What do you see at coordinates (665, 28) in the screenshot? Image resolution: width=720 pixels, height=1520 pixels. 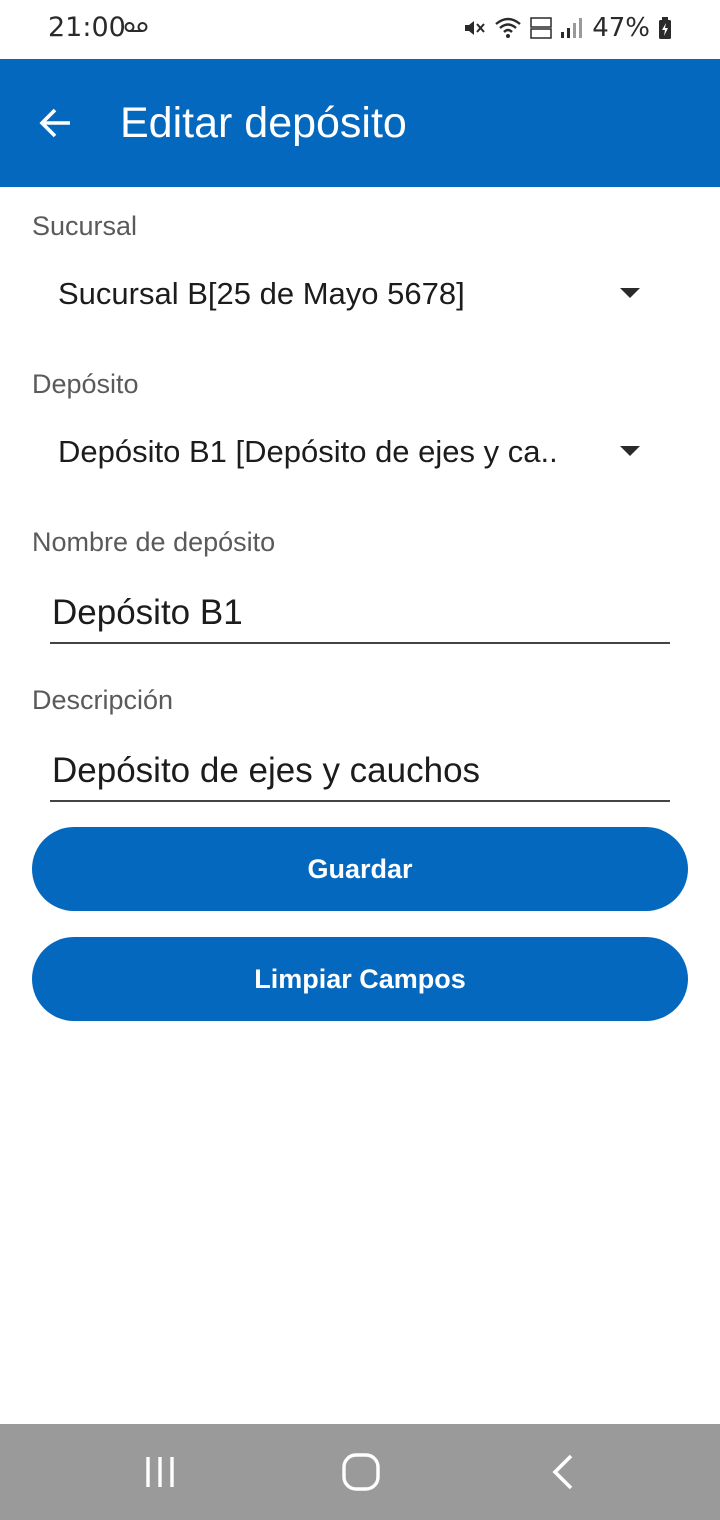 I see `battery-icon` at bounding box center [665, 28].